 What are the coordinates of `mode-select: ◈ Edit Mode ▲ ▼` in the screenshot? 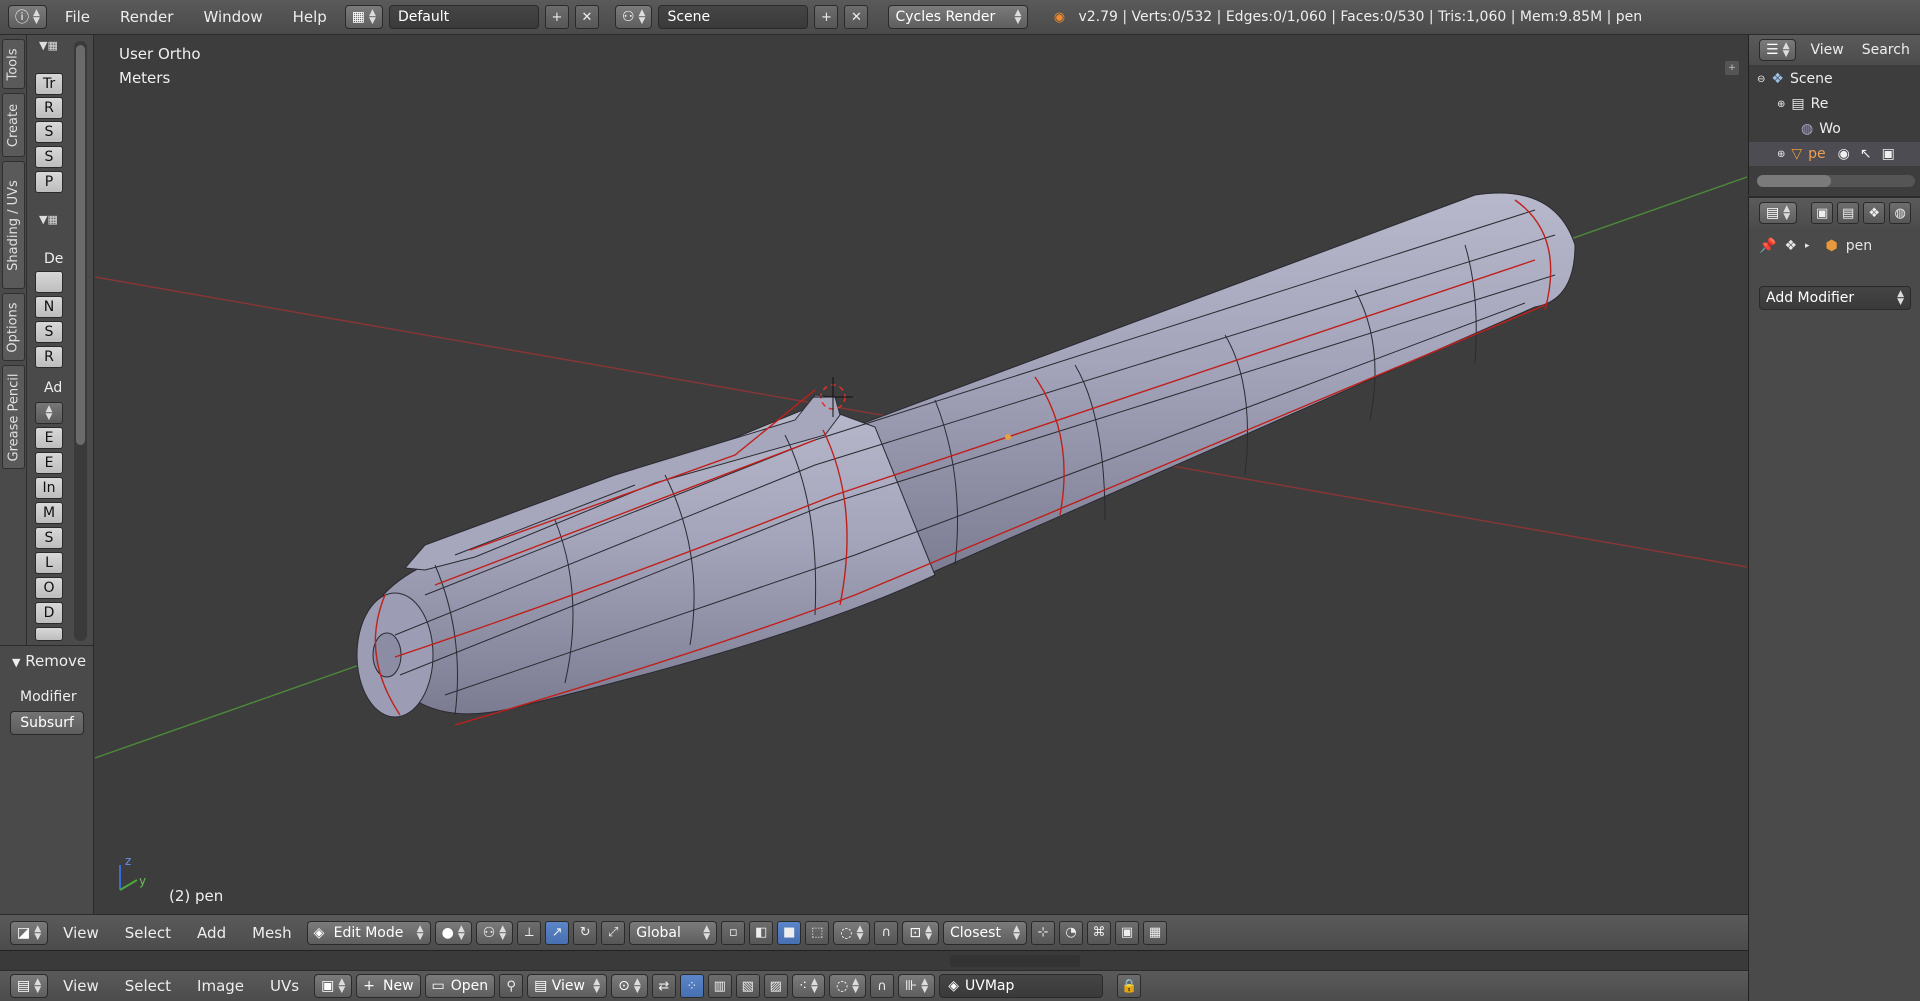 It's located at (368, 932).